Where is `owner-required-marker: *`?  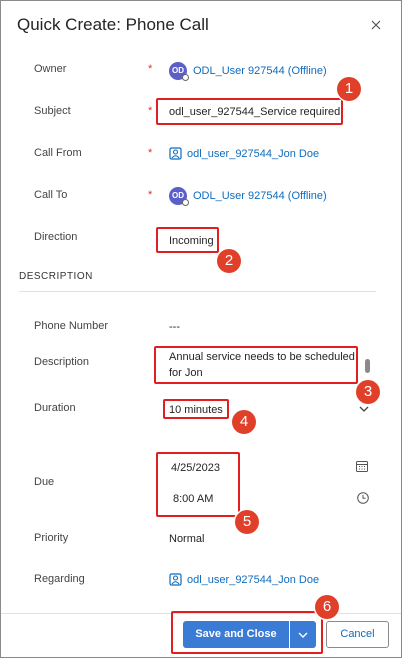
owner-required-marker: * is located at coordinates (150, 69).